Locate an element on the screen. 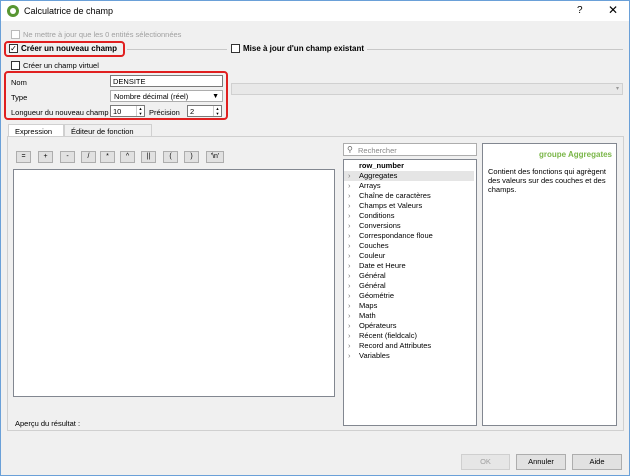  update-existing-label: Mise à jour d'un champ existant is located at coordinates (304, 48).